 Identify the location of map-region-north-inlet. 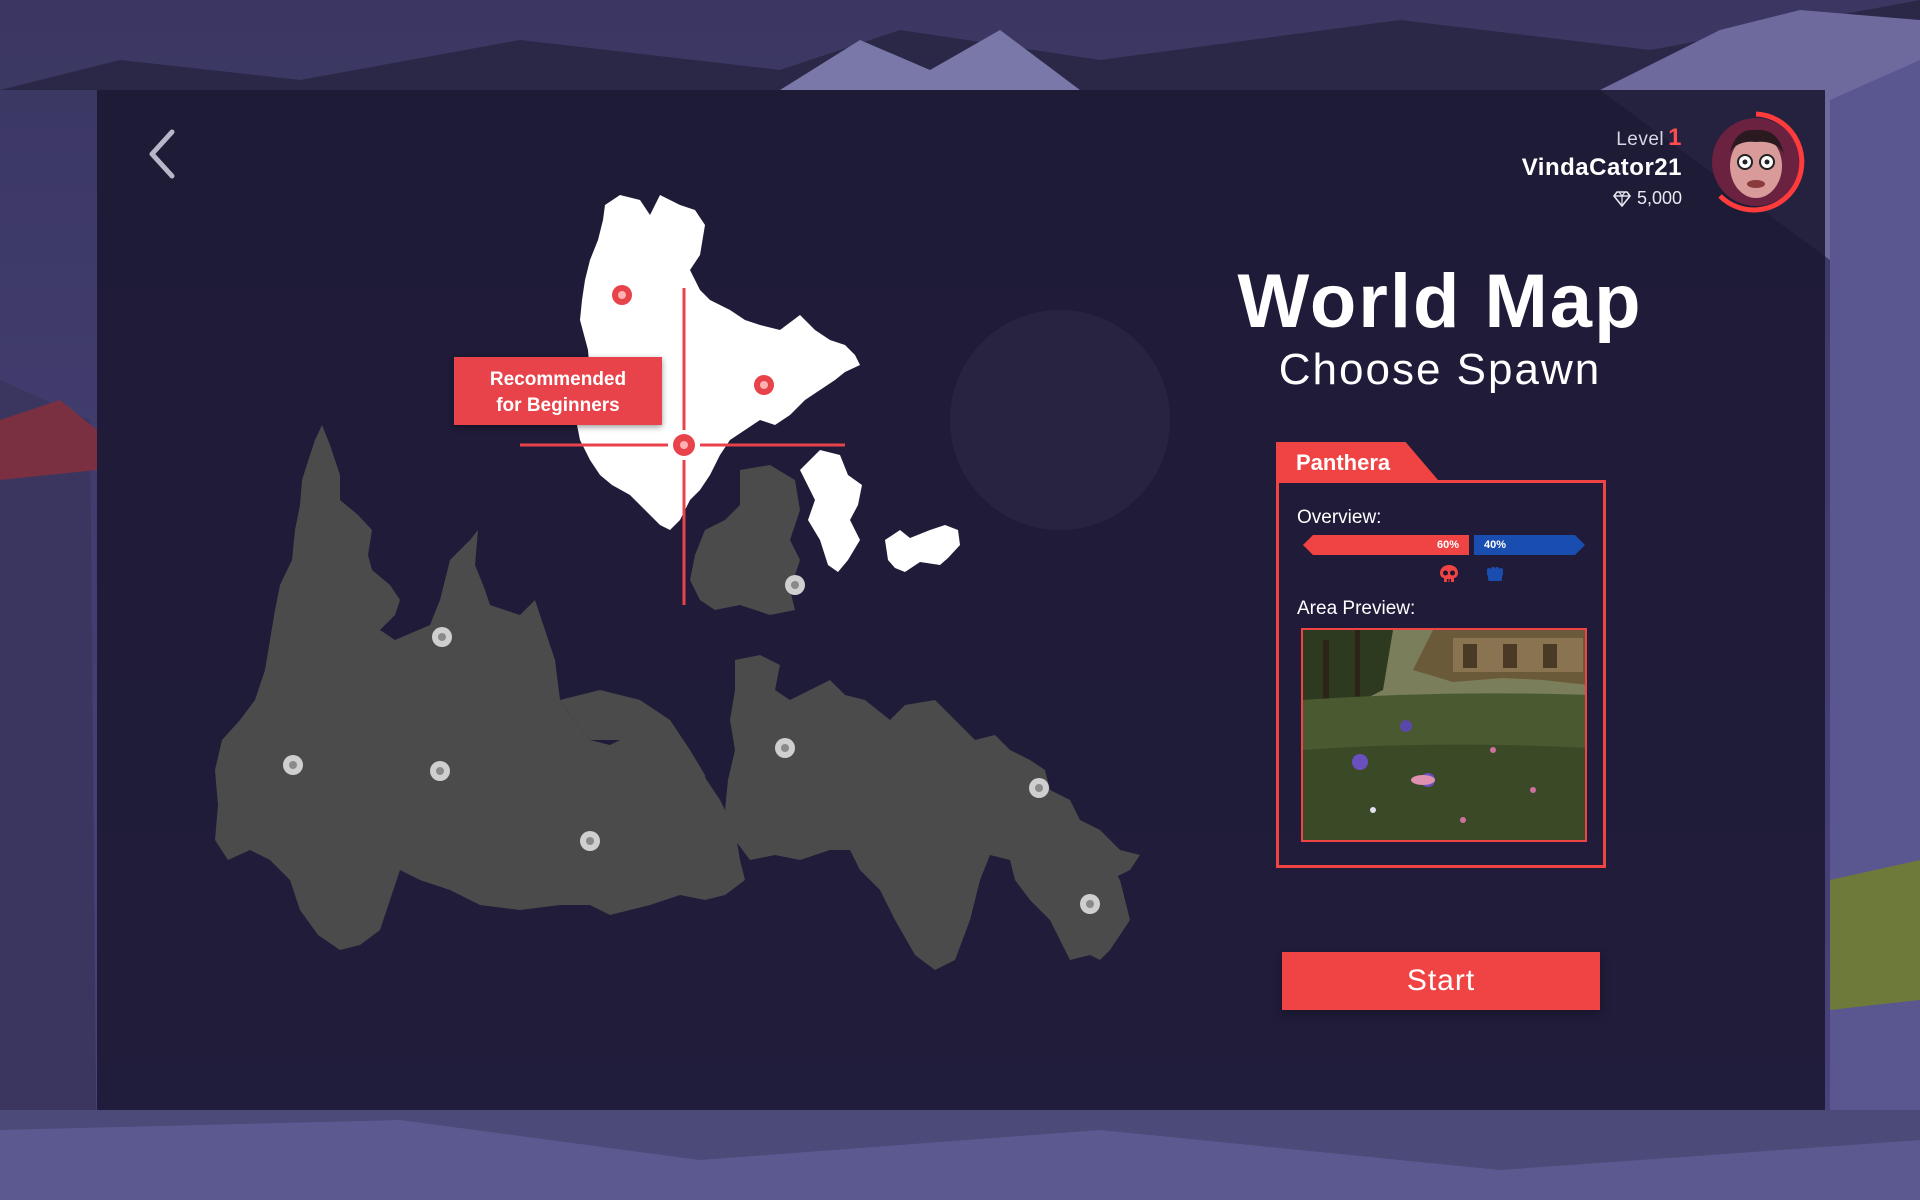
(831, 511).